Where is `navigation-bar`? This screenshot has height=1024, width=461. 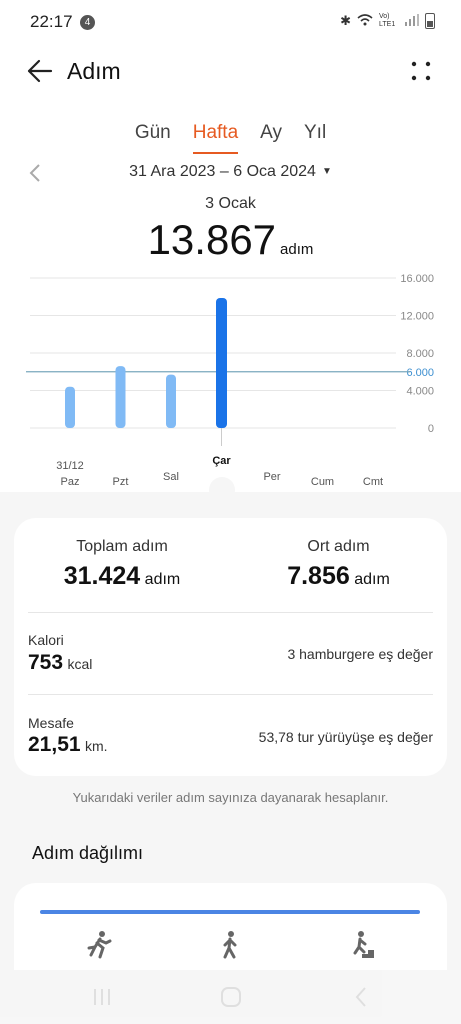 navigation-bar is located at coordinates (230, 997).